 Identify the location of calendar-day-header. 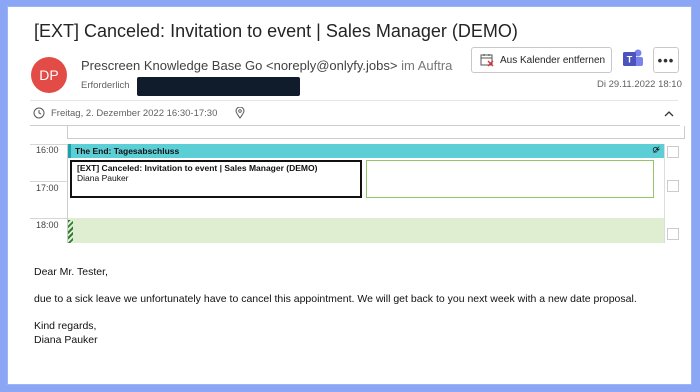
(376, 132).